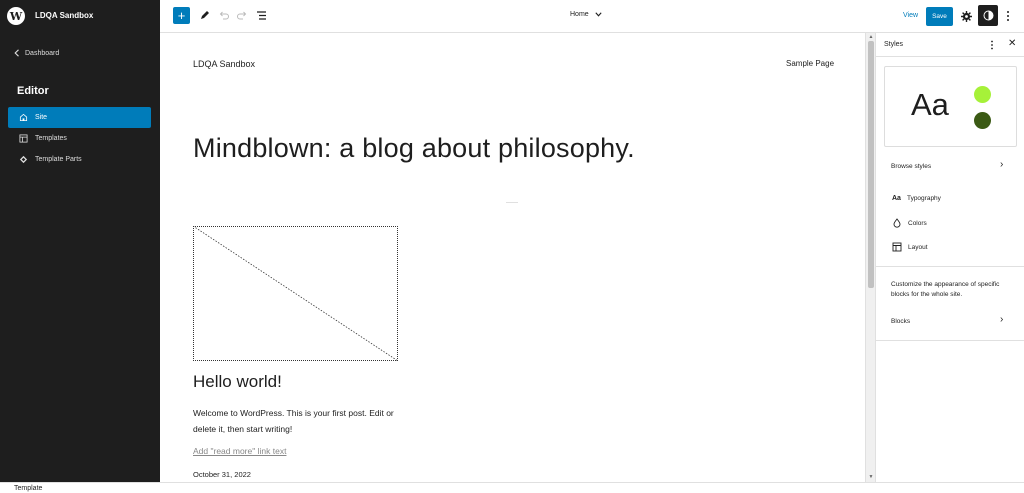  What do you see at coordinates (939, 16) in the screenshot?
I see `save-button: Save` at bounding box center [939, 16].